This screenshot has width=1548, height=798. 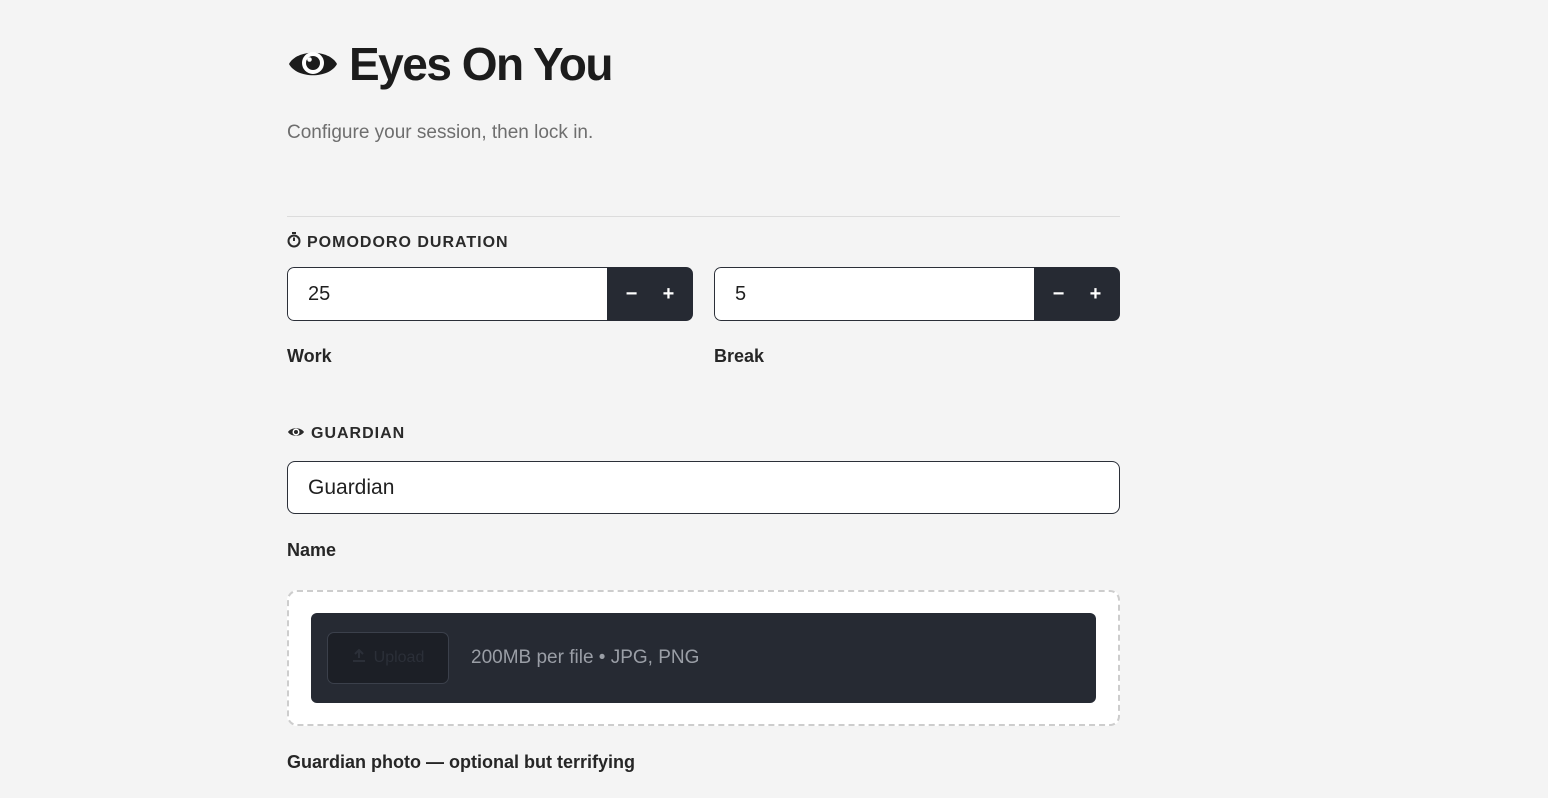 What do you see at coordinates (874, 294) in the screenshot?
I see `break-duration-input: 5` at bounding box center [874, 294].